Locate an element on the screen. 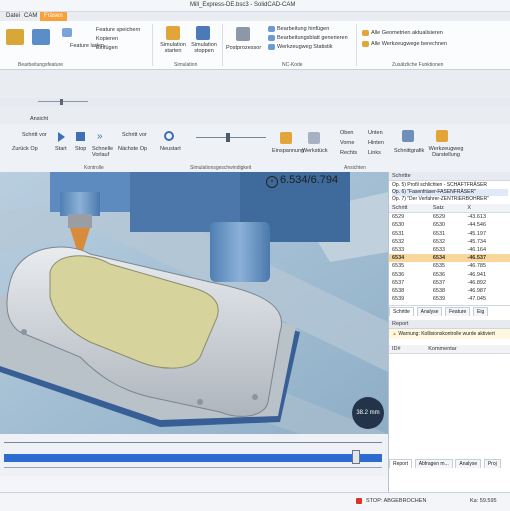 This screenshot has height=511, width=510. extra-group-label: Zusätzliche Funktionen is located at coordinates (418, 65).